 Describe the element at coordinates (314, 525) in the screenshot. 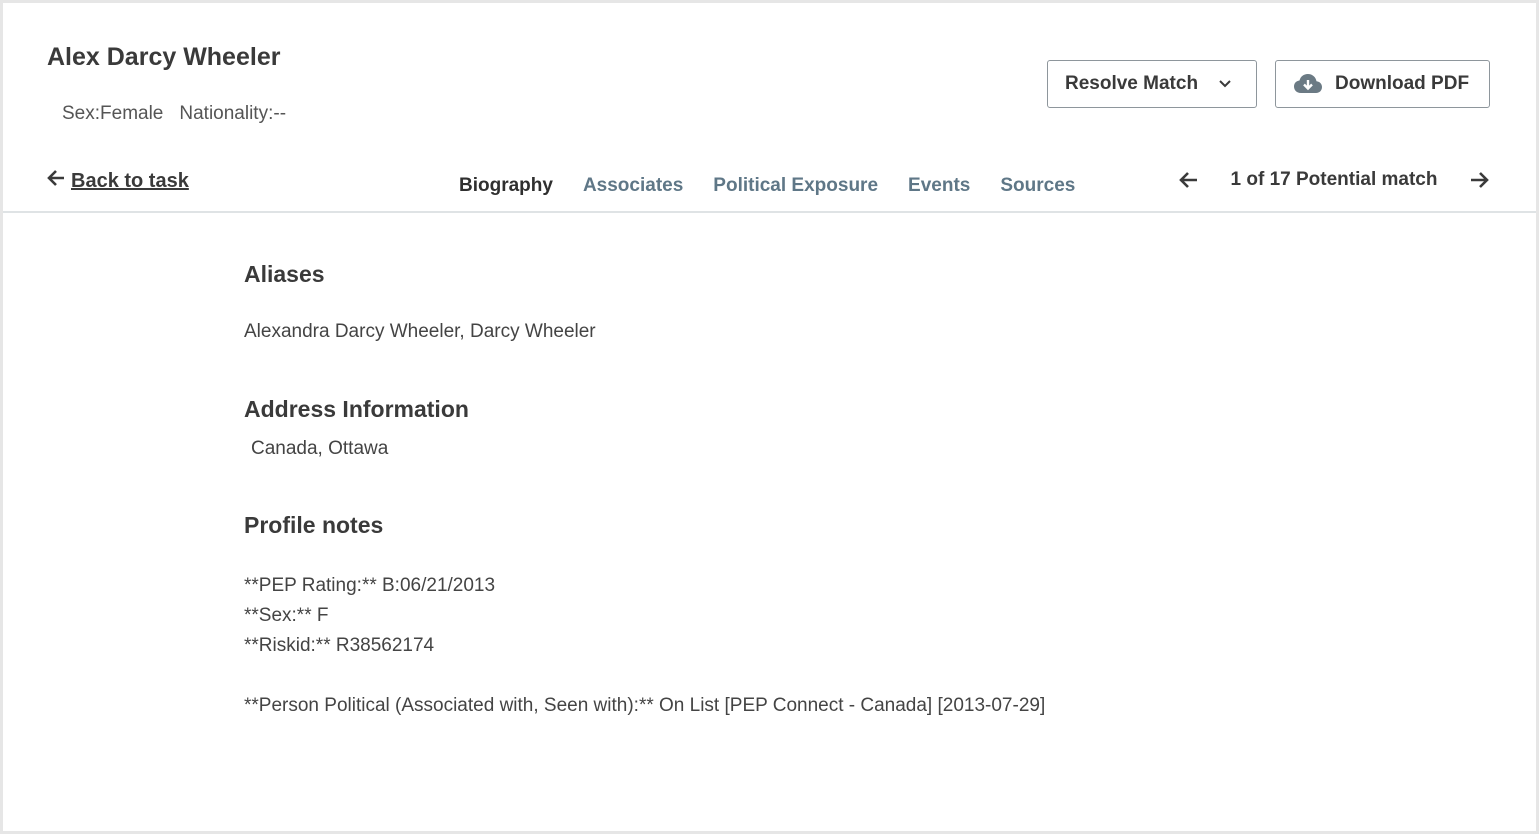

I see `profile-notes-heading: Profile notes` at that location.